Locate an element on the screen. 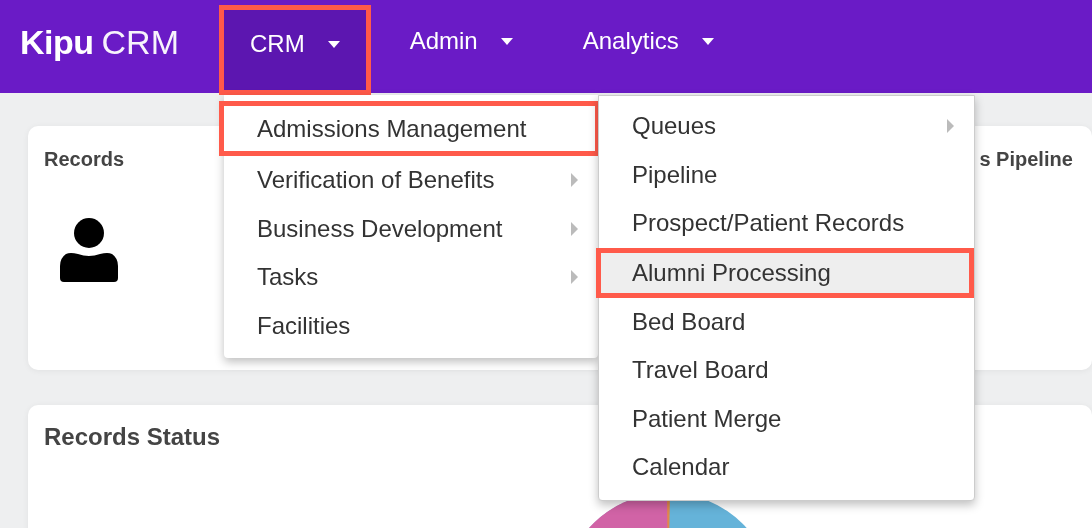  menu-item: Patient Merge is located at coordinates (786, 418).